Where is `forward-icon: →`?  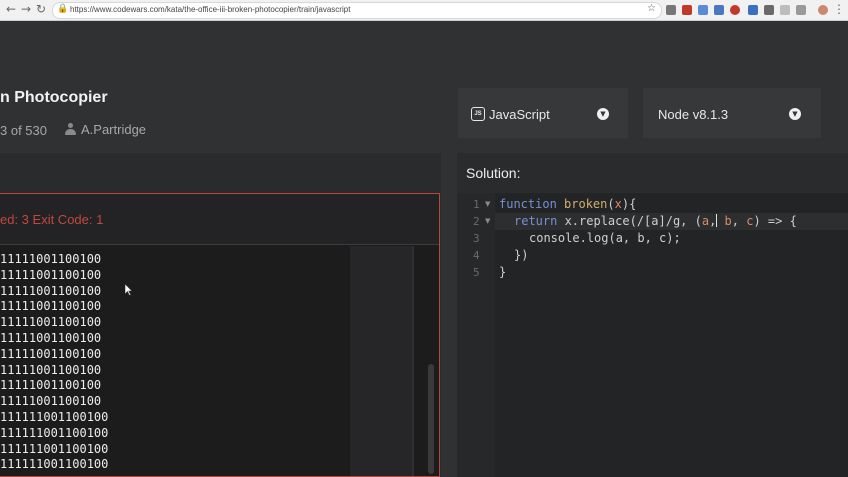
forward-icon: → is located at coordinates (26, 9).